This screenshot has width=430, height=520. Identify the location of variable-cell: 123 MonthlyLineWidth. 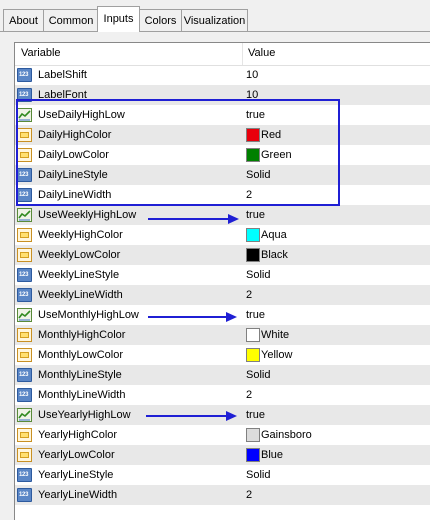
(129, 395).